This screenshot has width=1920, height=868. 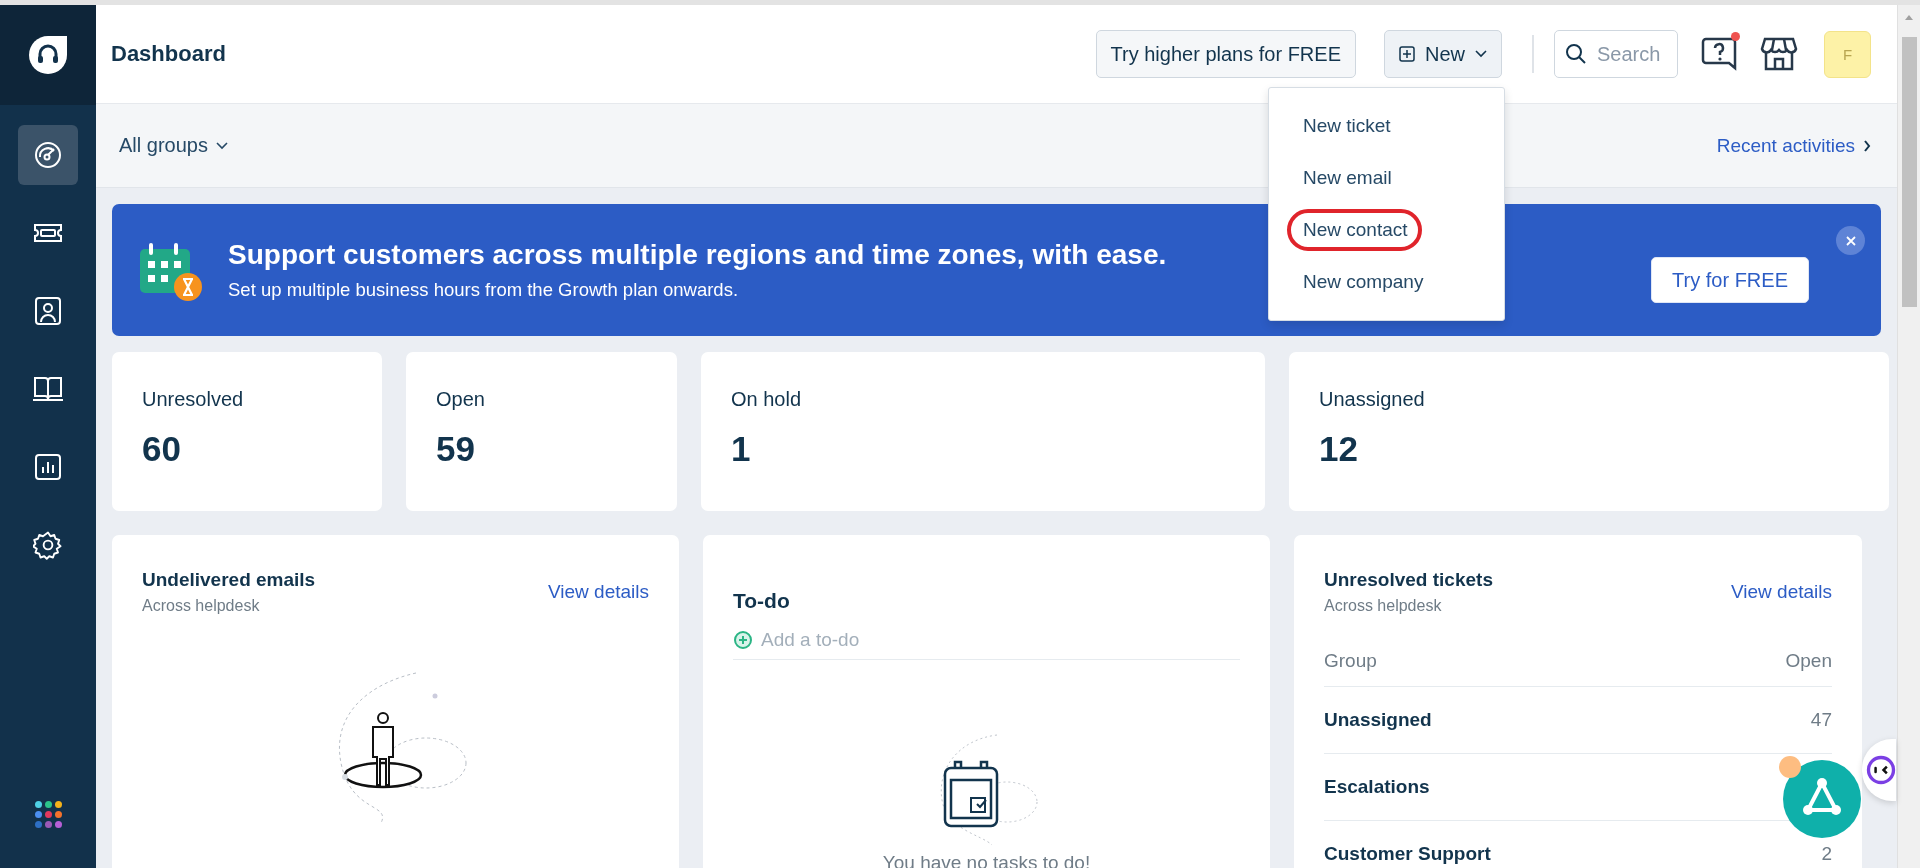 I want to click on close-icon, so click(x=1850, y=240).